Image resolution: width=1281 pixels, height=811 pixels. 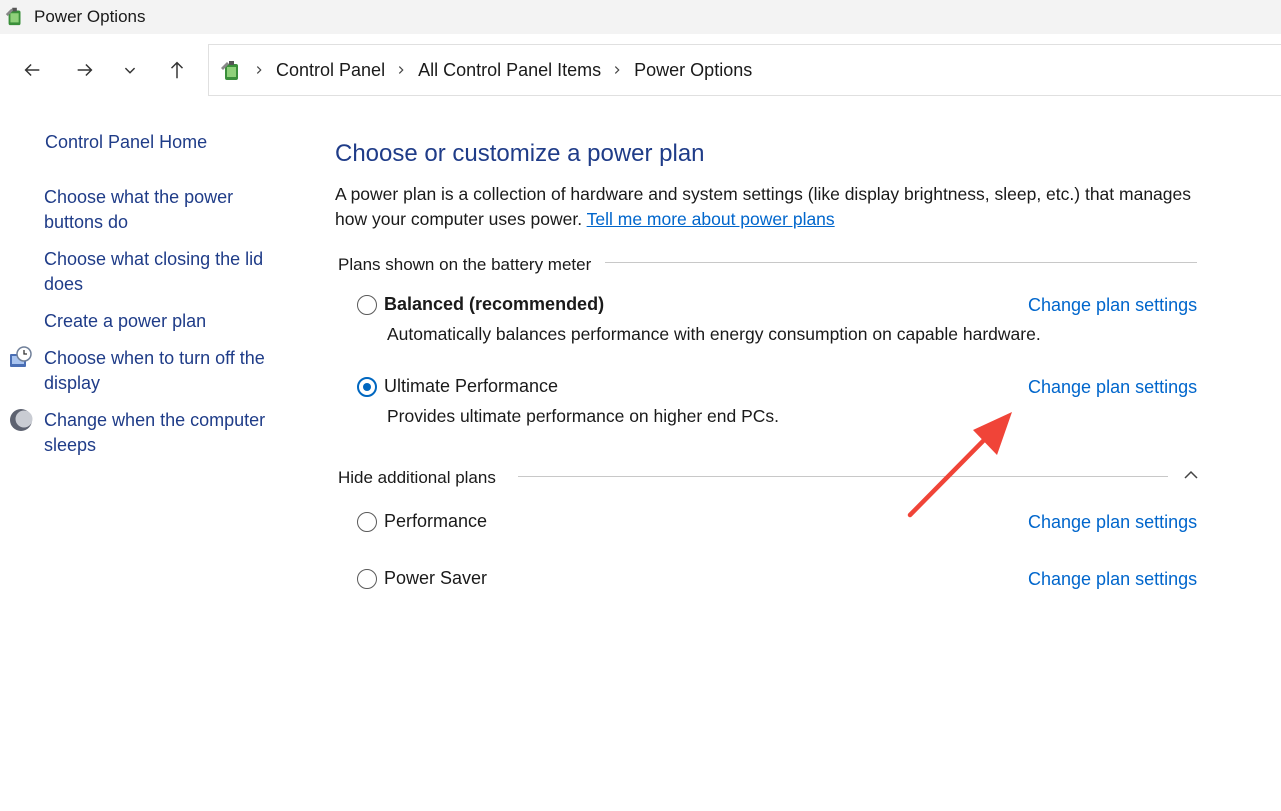 What do you see at coordinates (509, 70) in the screenshot?
I see `breadcrumb-all-control-panel-items: All Control Panel Items` at bounding box center [509, 70].